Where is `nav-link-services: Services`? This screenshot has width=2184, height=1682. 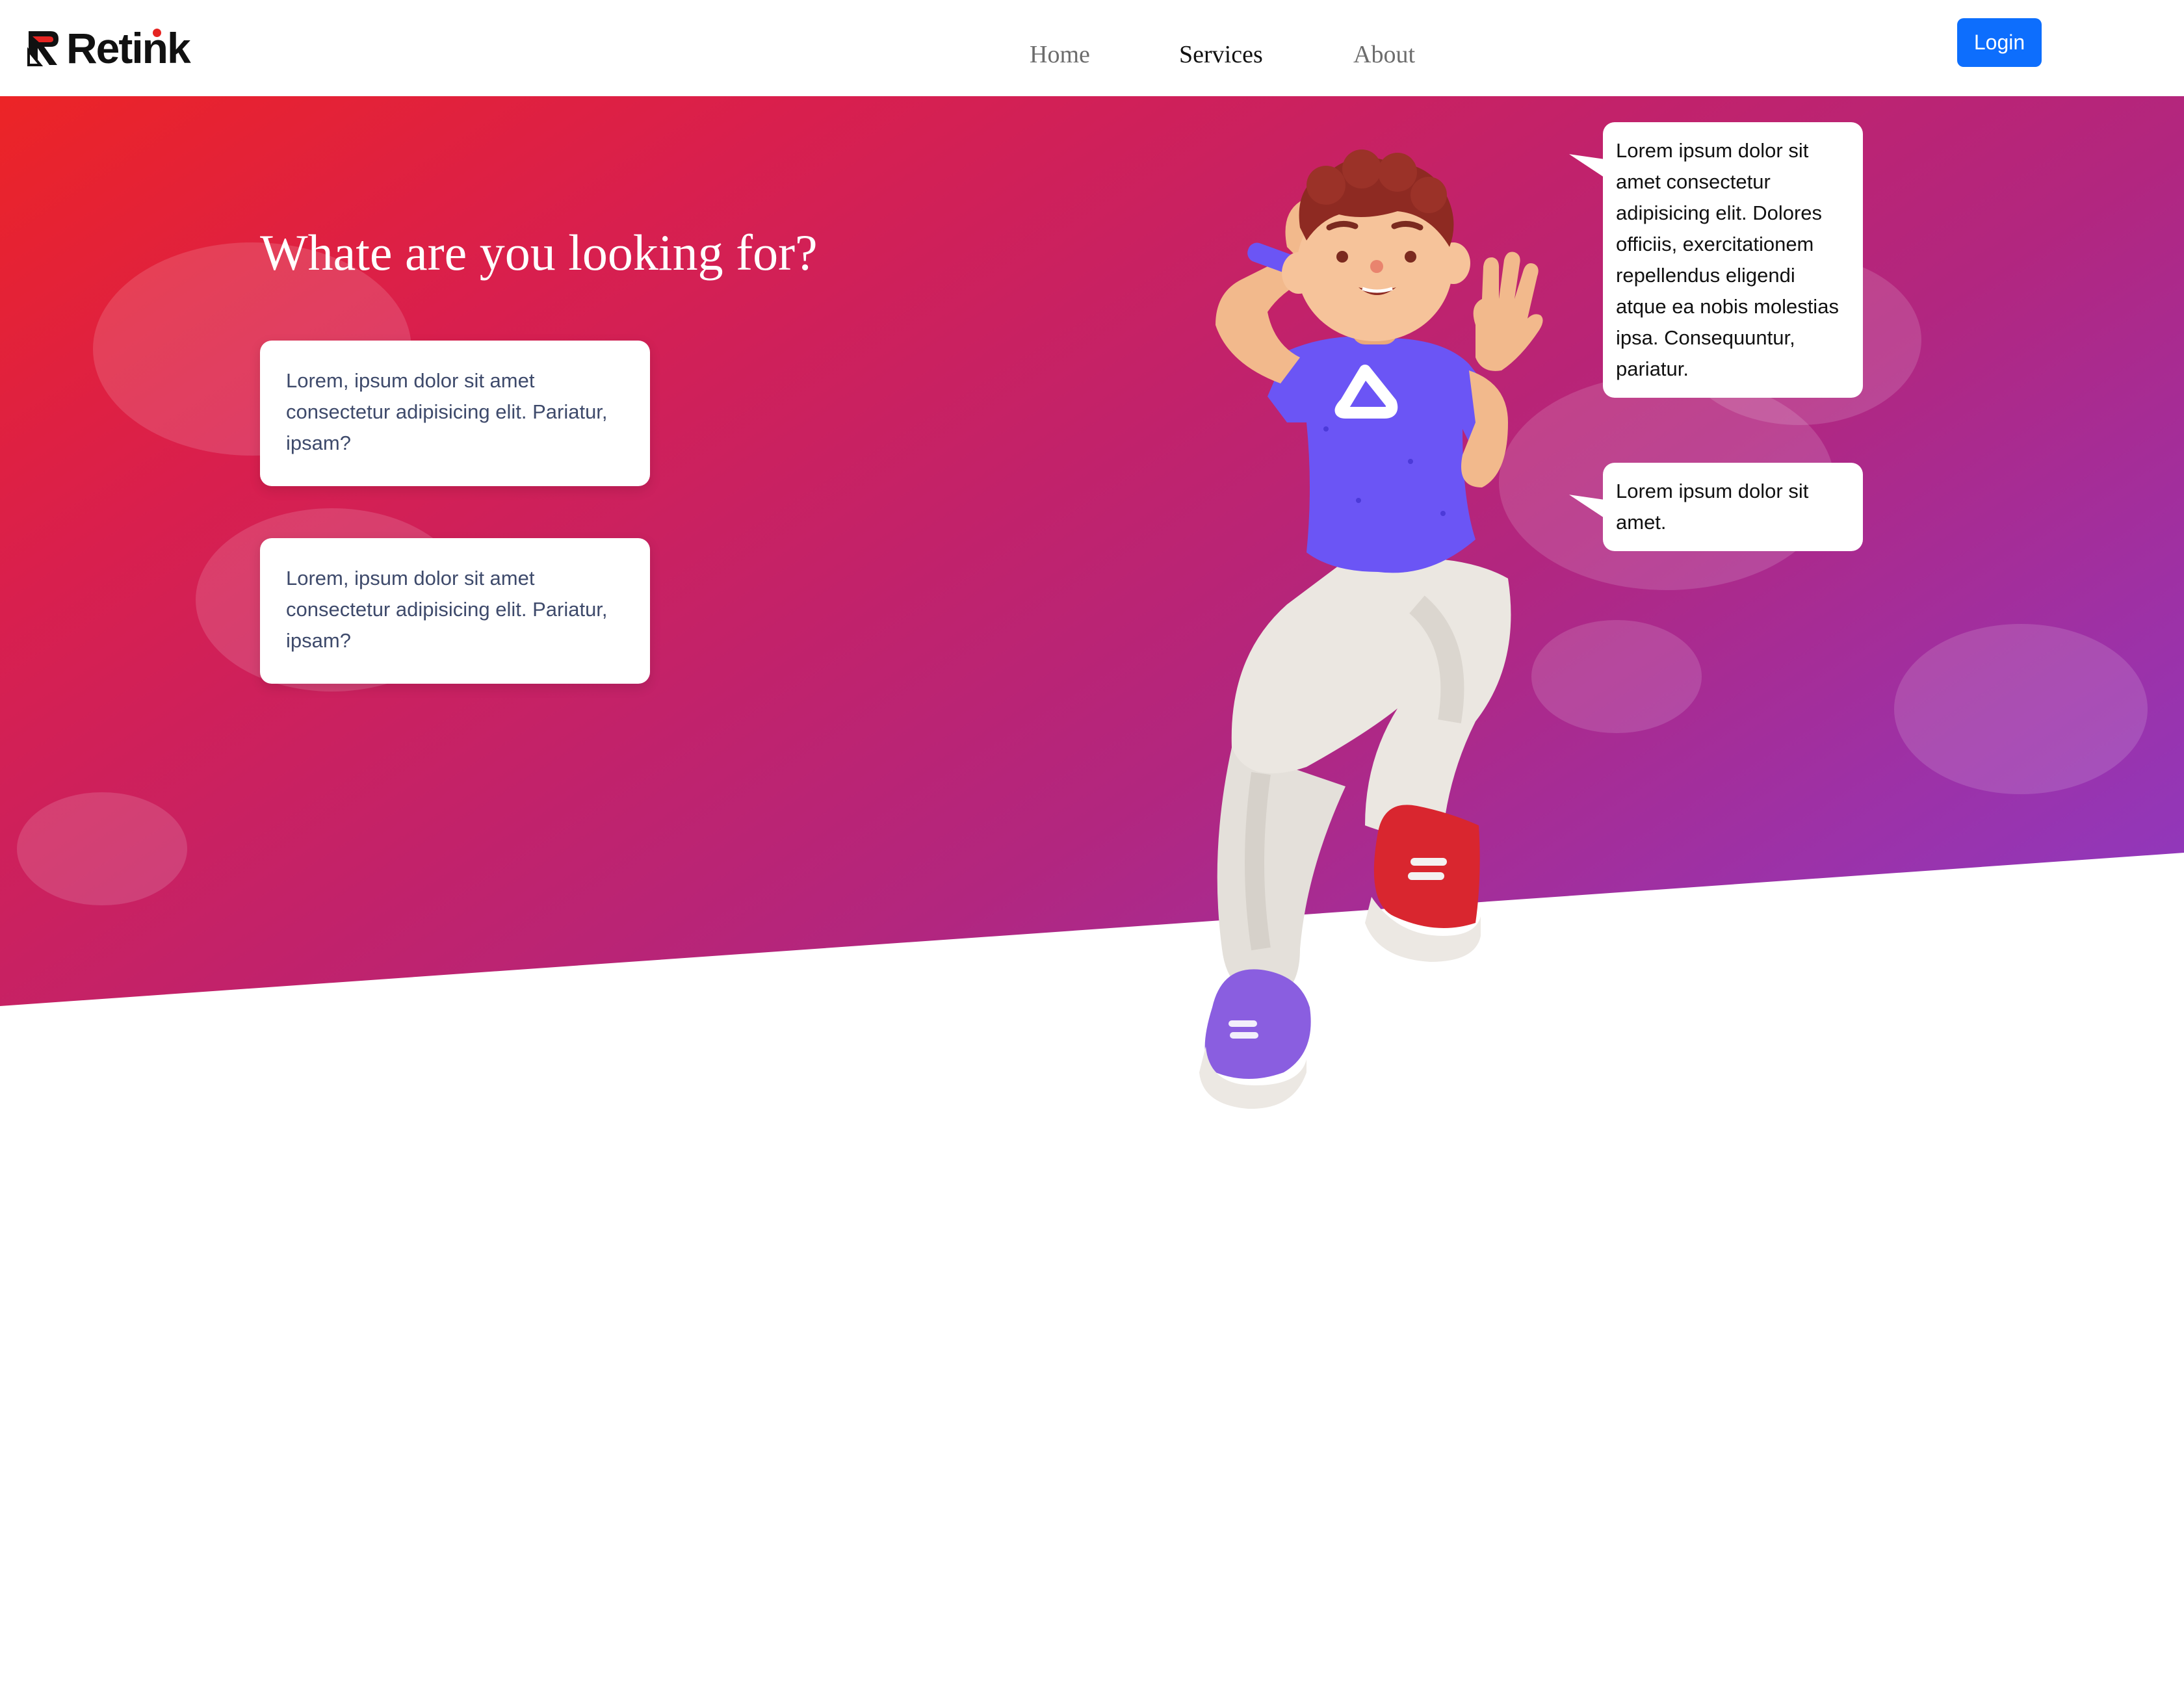
nav-link-services: Services is located at coordinates (1221, 54).